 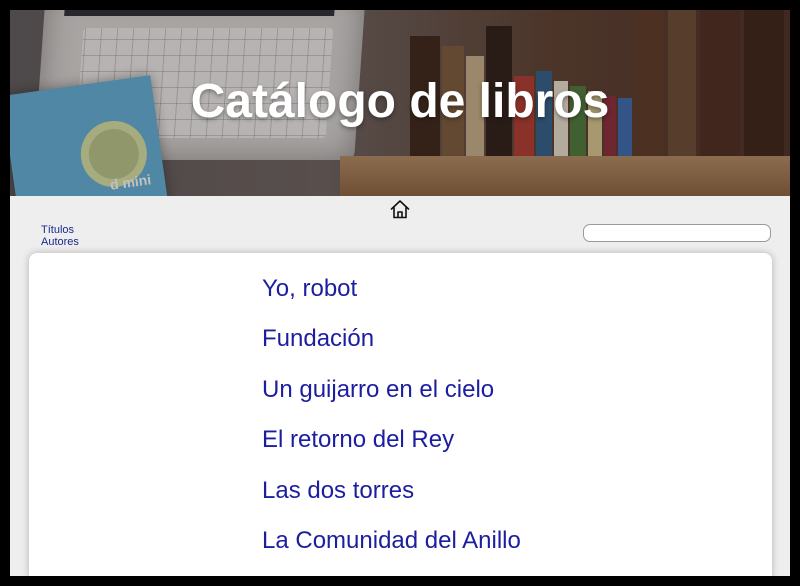 I want to click on list-item: Un guijarro en el cielo, so click(x=391, y=400).